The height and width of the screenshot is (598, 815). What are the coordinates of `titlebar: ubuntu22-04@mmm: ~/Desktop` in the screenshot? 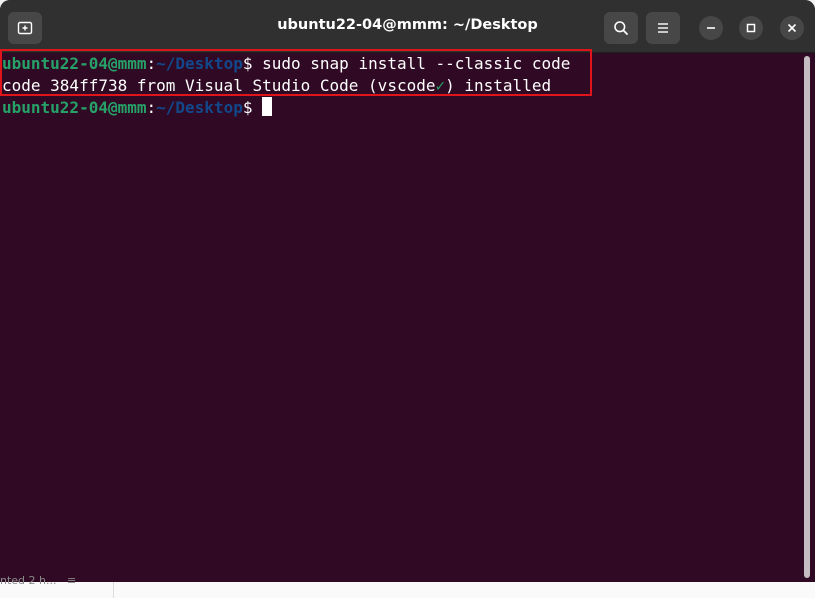 It's located at (407, 26).